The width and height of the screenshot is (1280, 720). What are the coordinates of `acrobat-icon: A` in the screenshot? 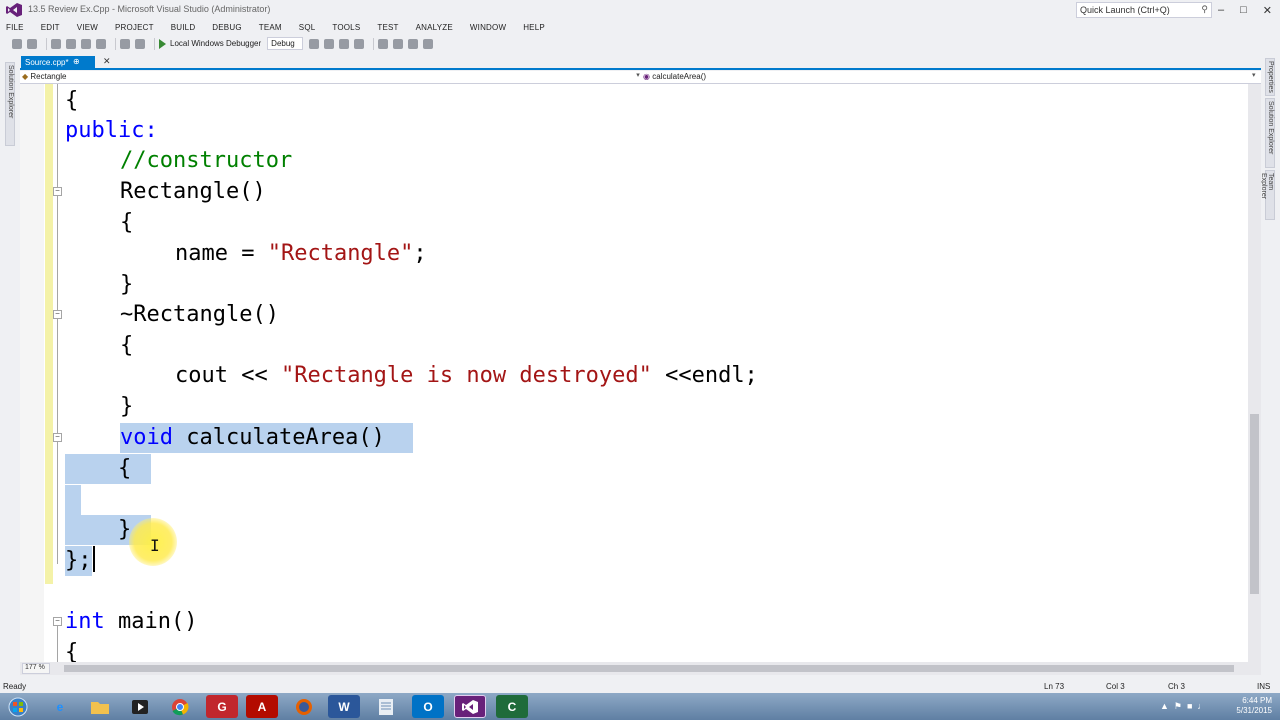 It's located at (262, 706).